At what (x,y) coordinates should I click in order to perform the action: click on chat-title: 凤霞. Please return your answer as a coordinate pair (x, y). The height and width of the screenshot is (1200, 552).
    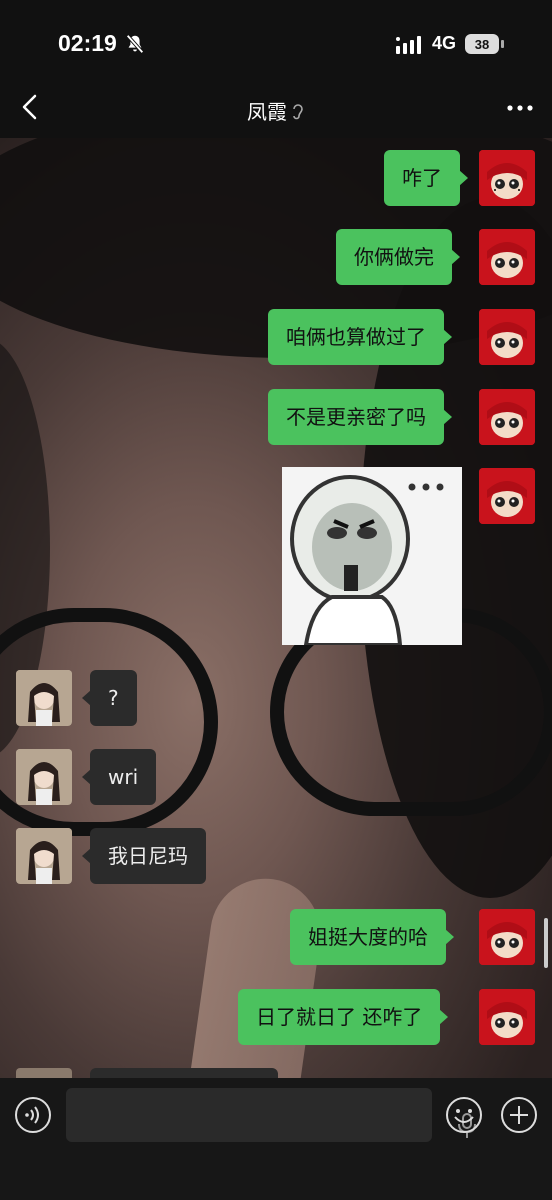
    Looking at the image, I should click on (276, 110).